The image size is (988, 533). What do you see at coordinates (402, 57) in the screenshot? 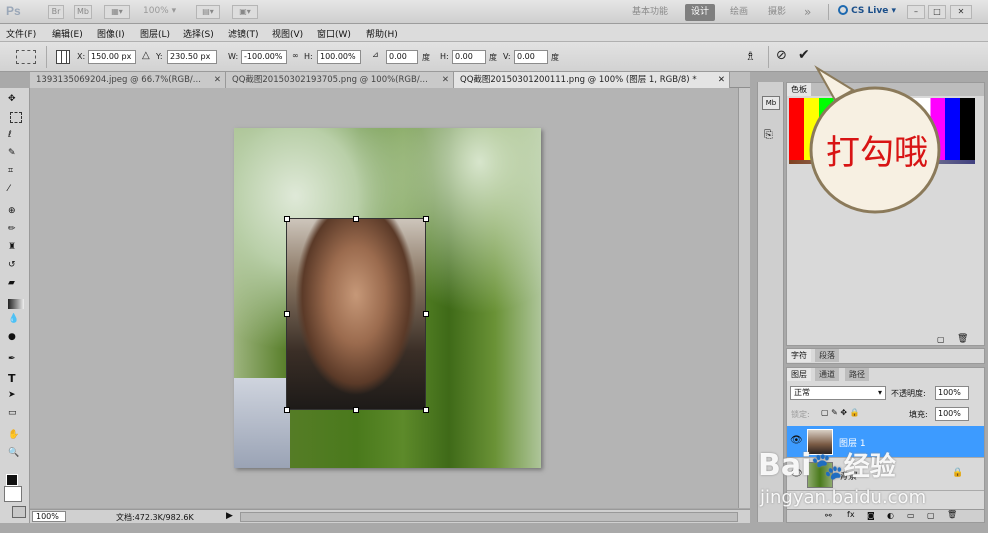
I see `angle-field: 0.00` at bounding box center [402, 57].